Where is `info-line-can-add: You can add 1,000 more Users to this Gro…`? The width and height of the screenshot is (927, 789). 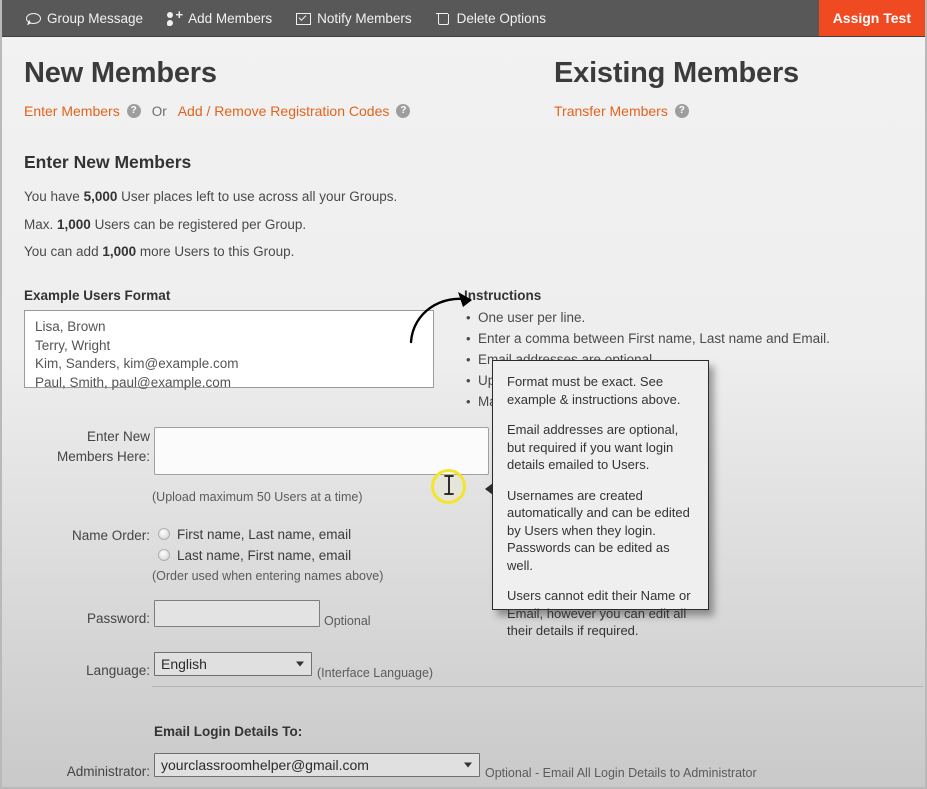
info-line-can-add: You can add 1,000 more Users to this Gro… is located at coordinates (159, 251).